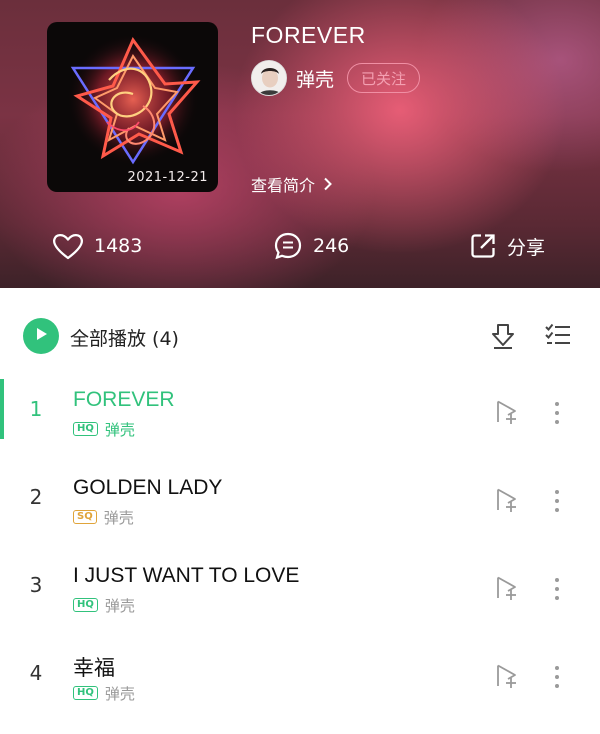 The width and height of the screenshot is (600, 734). Describe the element at coordinates (558, 335) in the screenshot. I see `multi-select-icon` at that location.